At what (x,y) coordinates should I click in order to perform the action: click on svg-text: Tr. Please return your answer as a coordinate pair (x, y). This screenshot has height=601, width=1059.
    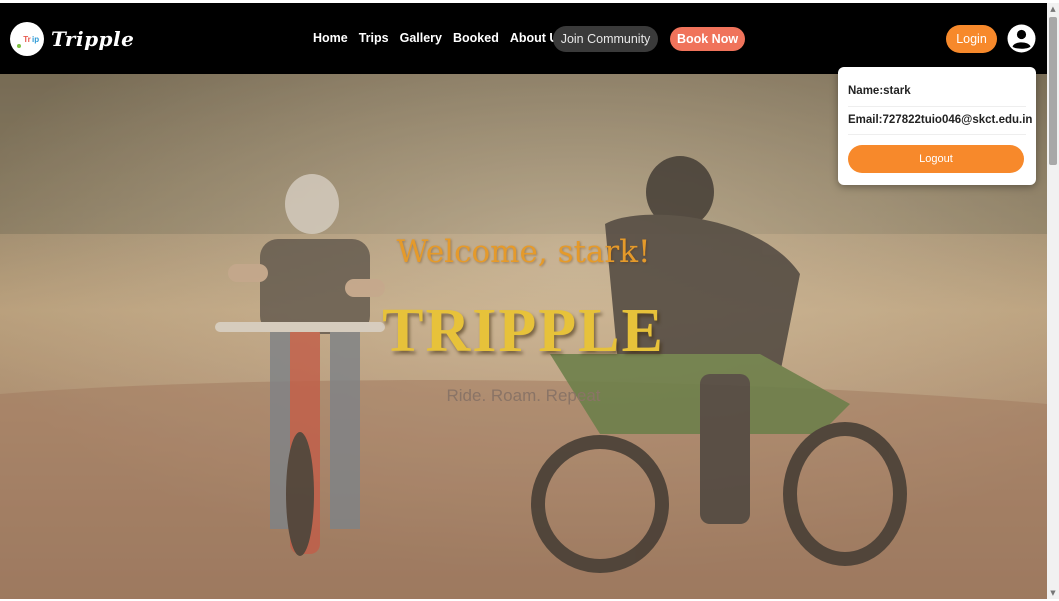
    Looking at the image, I should click on (27, 39).